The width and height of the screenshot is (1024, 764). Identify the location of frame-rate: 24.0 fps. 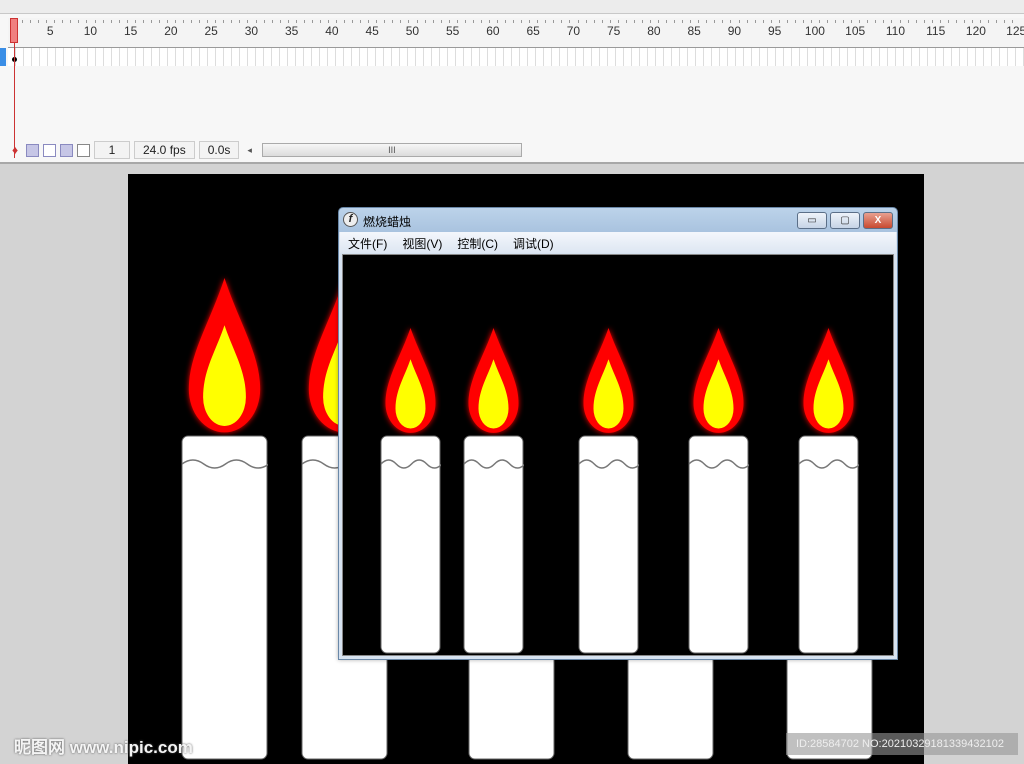
(164, 150).